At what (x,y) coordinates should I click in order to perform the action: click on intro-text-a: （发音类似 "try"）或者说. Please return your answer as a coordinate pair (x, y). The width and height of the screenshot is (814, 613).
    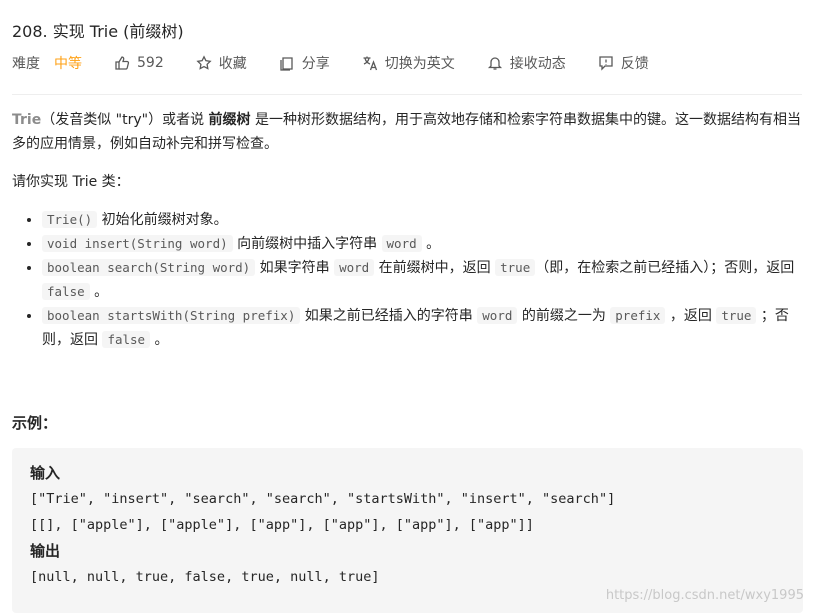
    Looking at the image, I should click on (125, 120).